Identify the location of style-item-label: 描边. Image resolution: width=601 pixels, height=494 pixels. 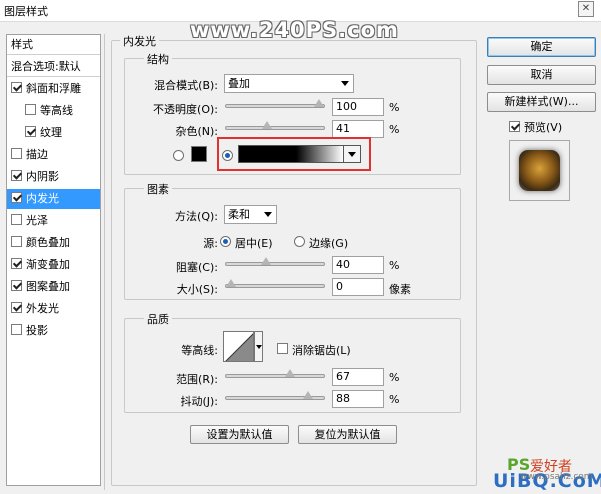
(37, 154).